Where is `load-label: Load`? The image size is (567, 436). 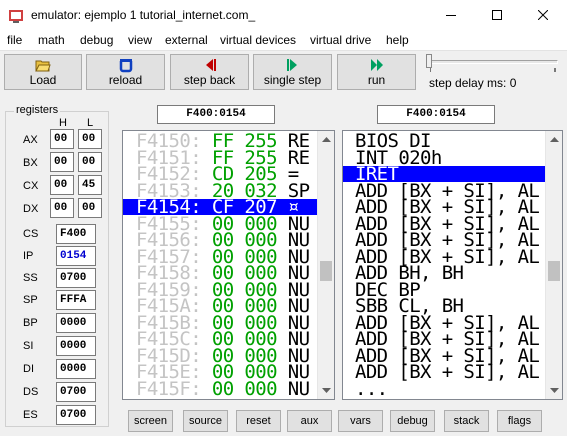
load-label: Load is located at coordinates (43, 80).